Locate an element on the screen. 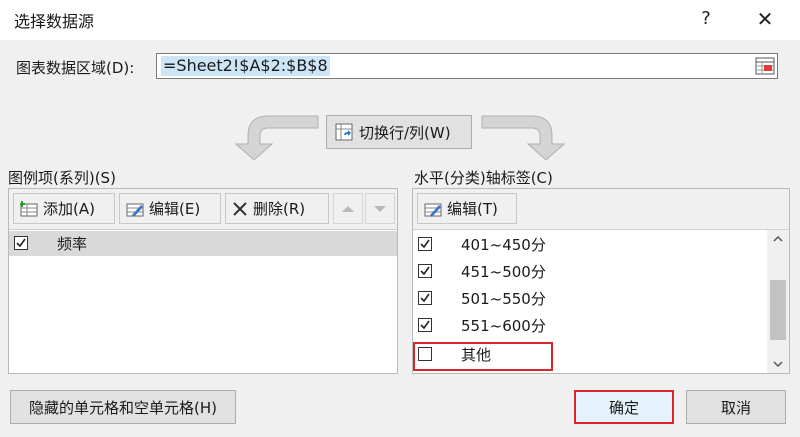  highlight-box is located at coordinates (483, 356).